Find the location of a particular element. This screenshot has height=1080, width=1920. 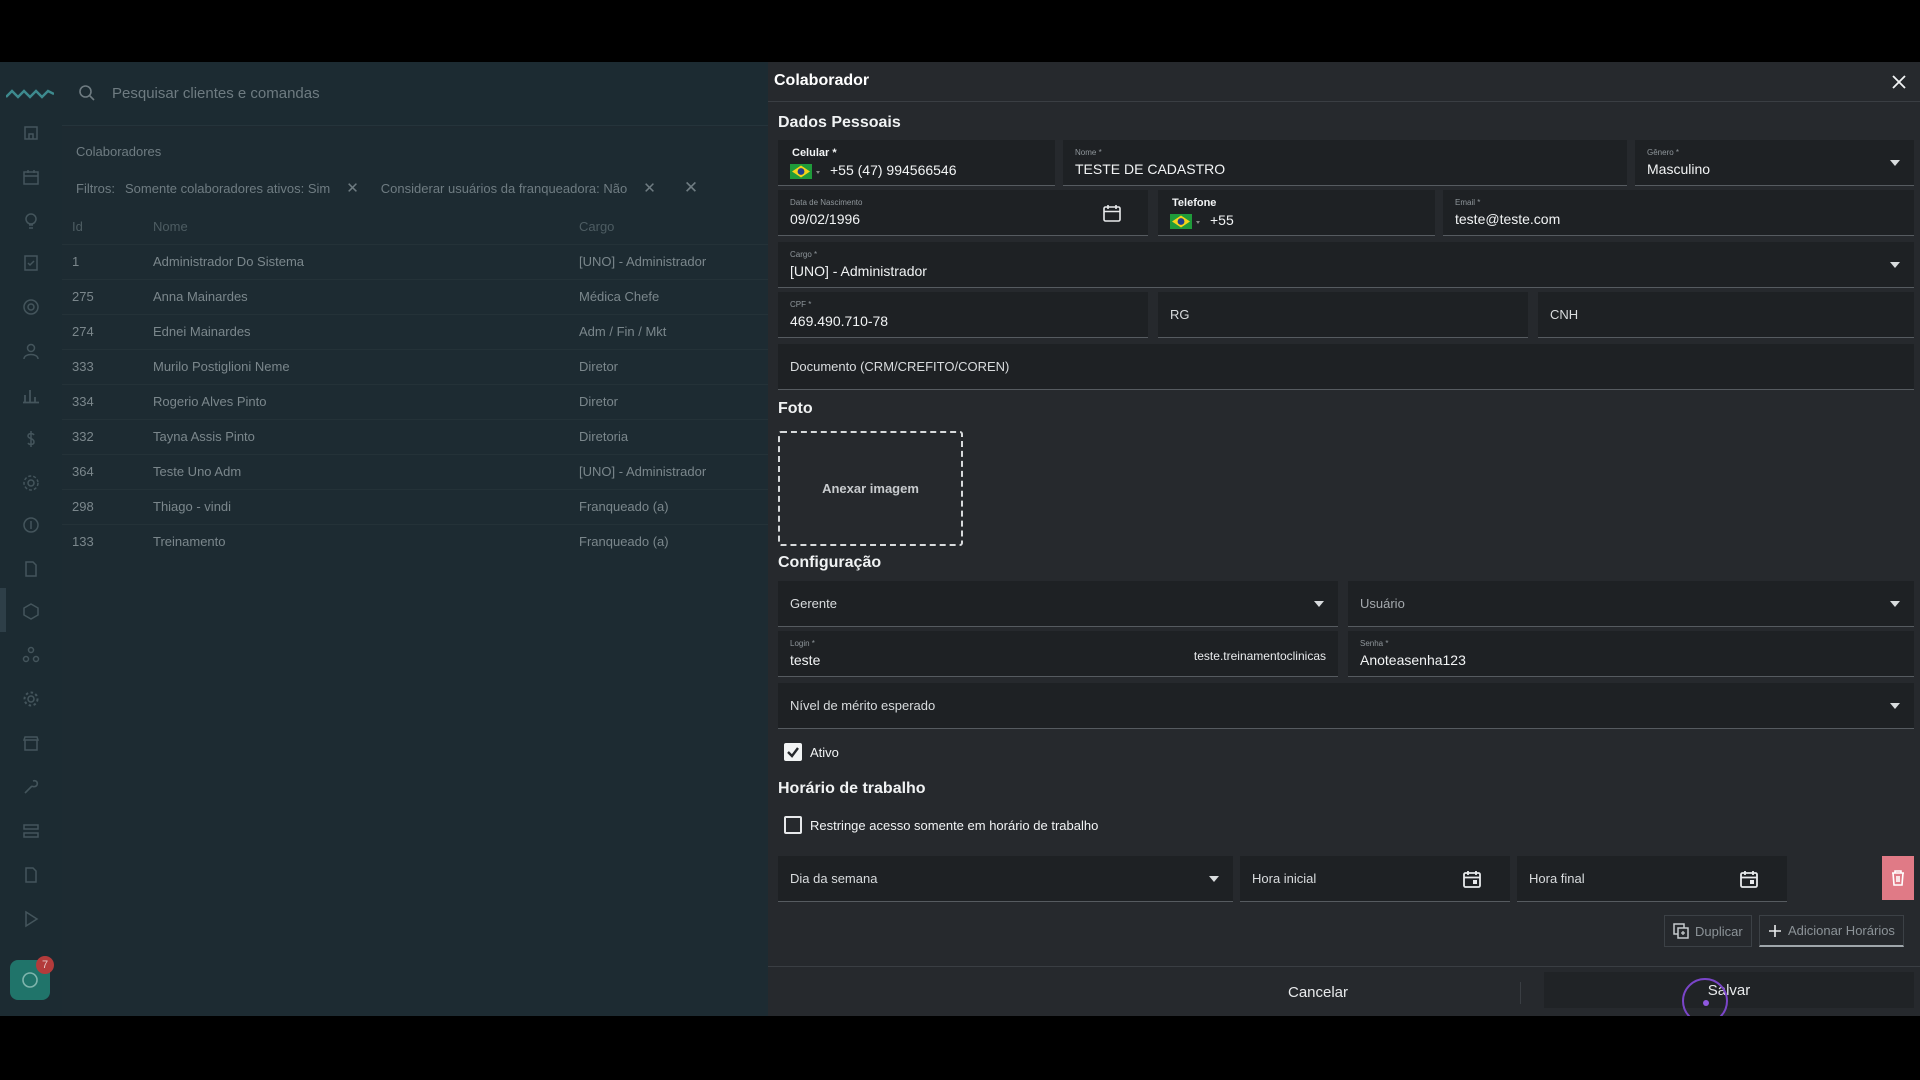

nome-field: Nome * TESTE DE CADASTRO is located at coordinates (1345, 163).